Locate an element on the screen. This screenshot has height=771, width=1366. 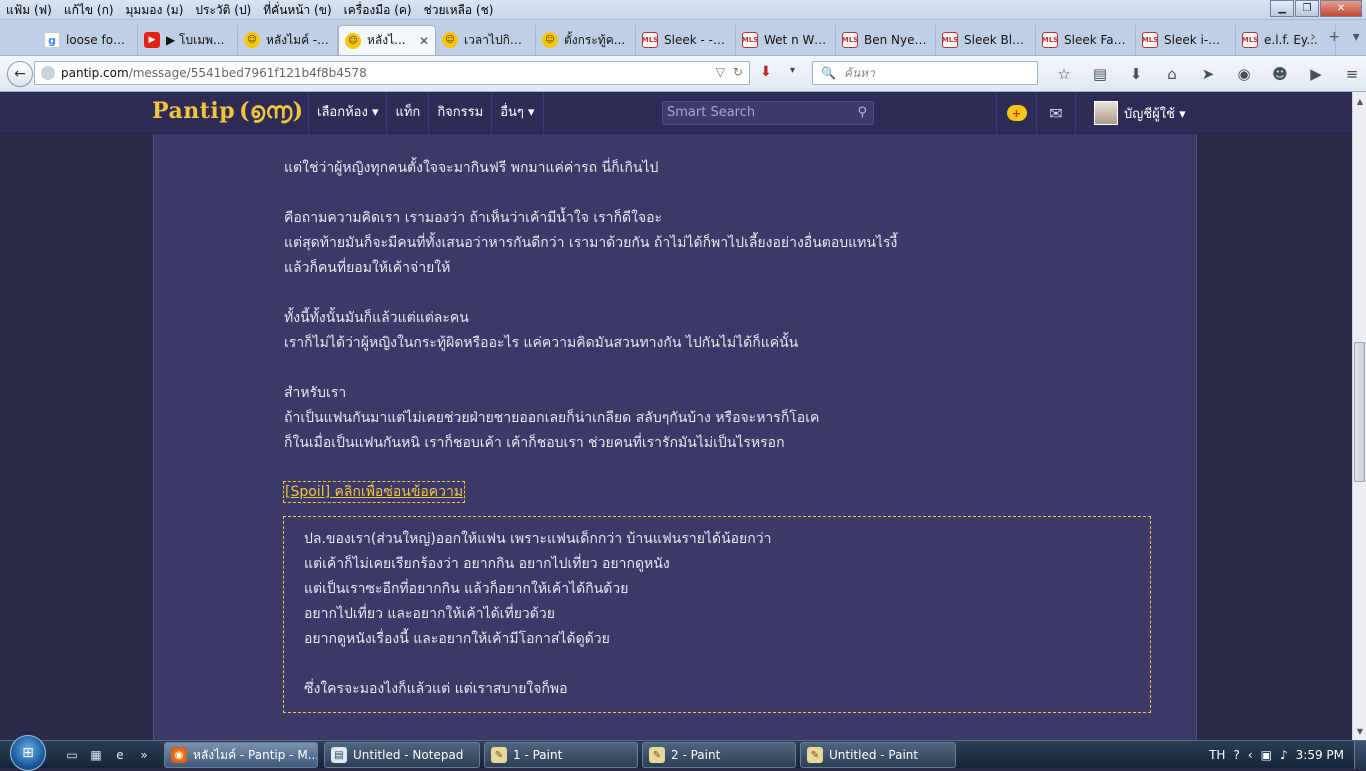
search-icon: ⚲ is located at coordinates (862, 113).